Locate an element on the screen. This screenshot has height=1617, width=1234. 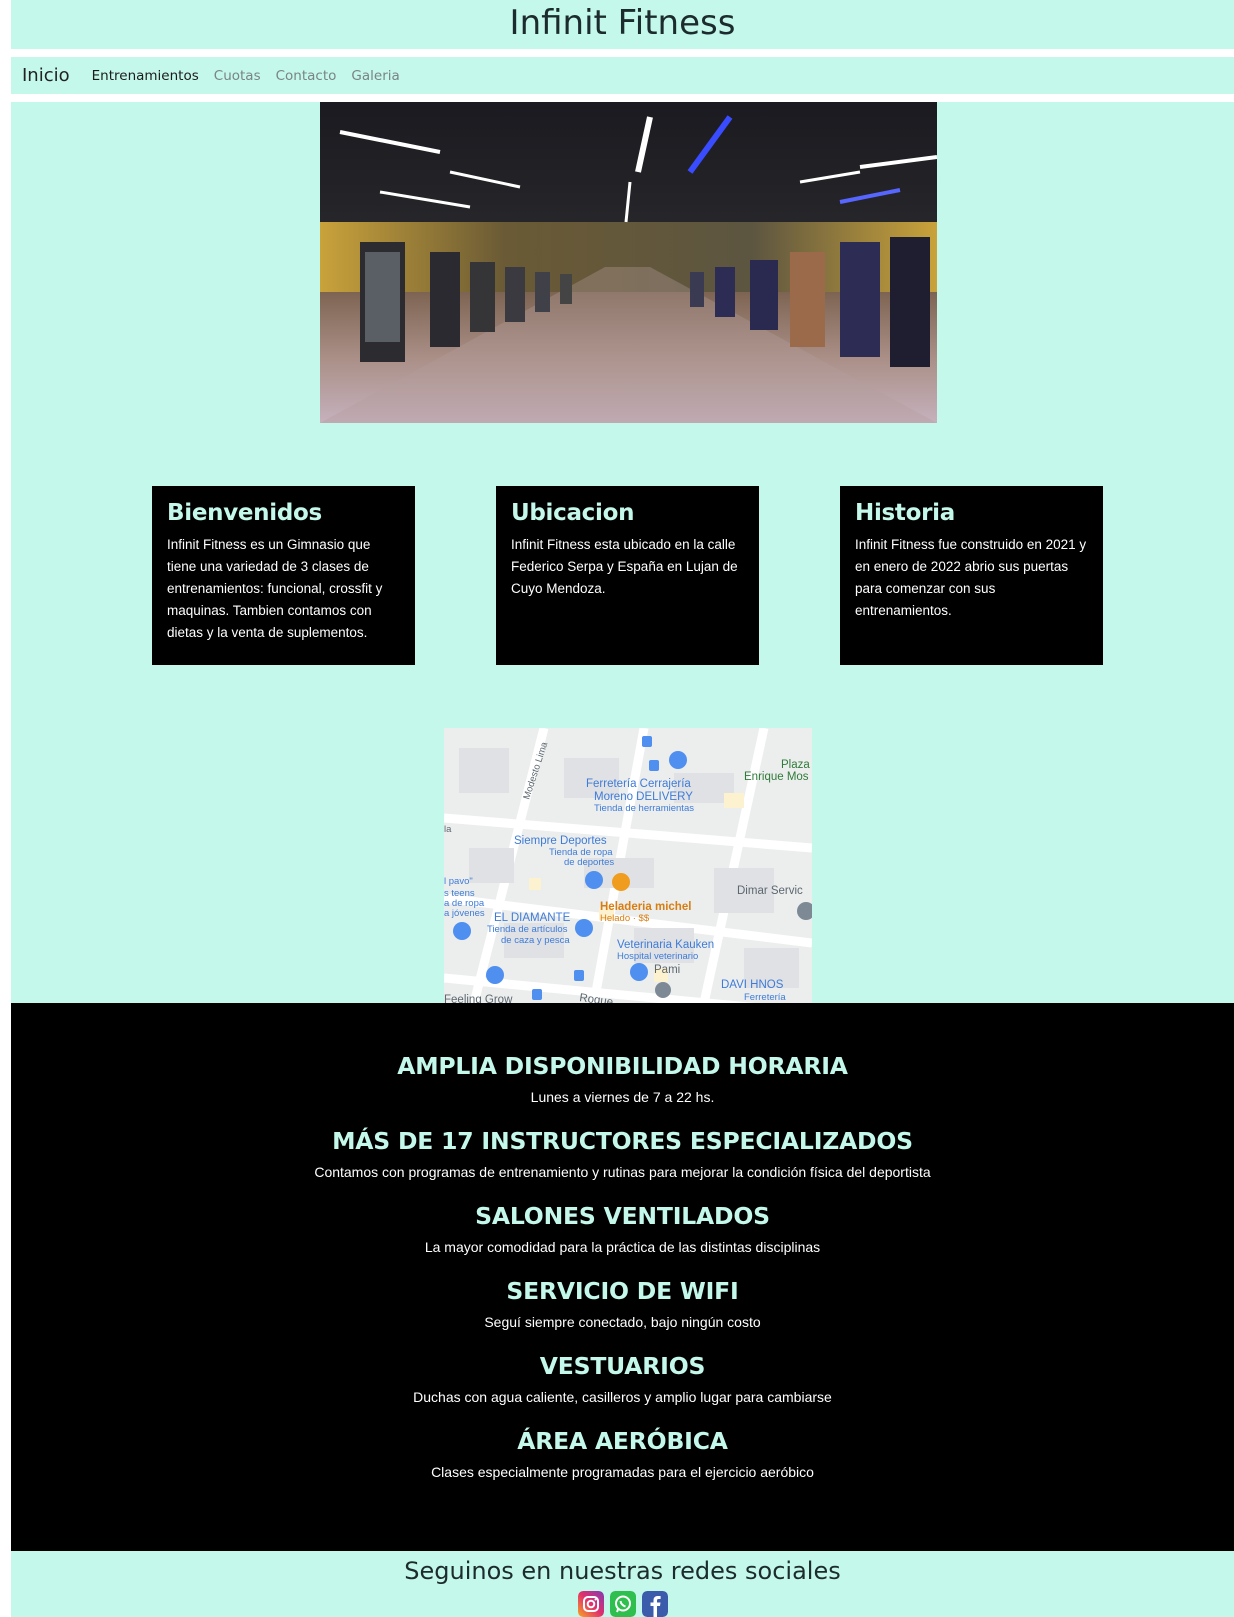
map-label: EL DIAMANTE is located at coordinates (532, 918).